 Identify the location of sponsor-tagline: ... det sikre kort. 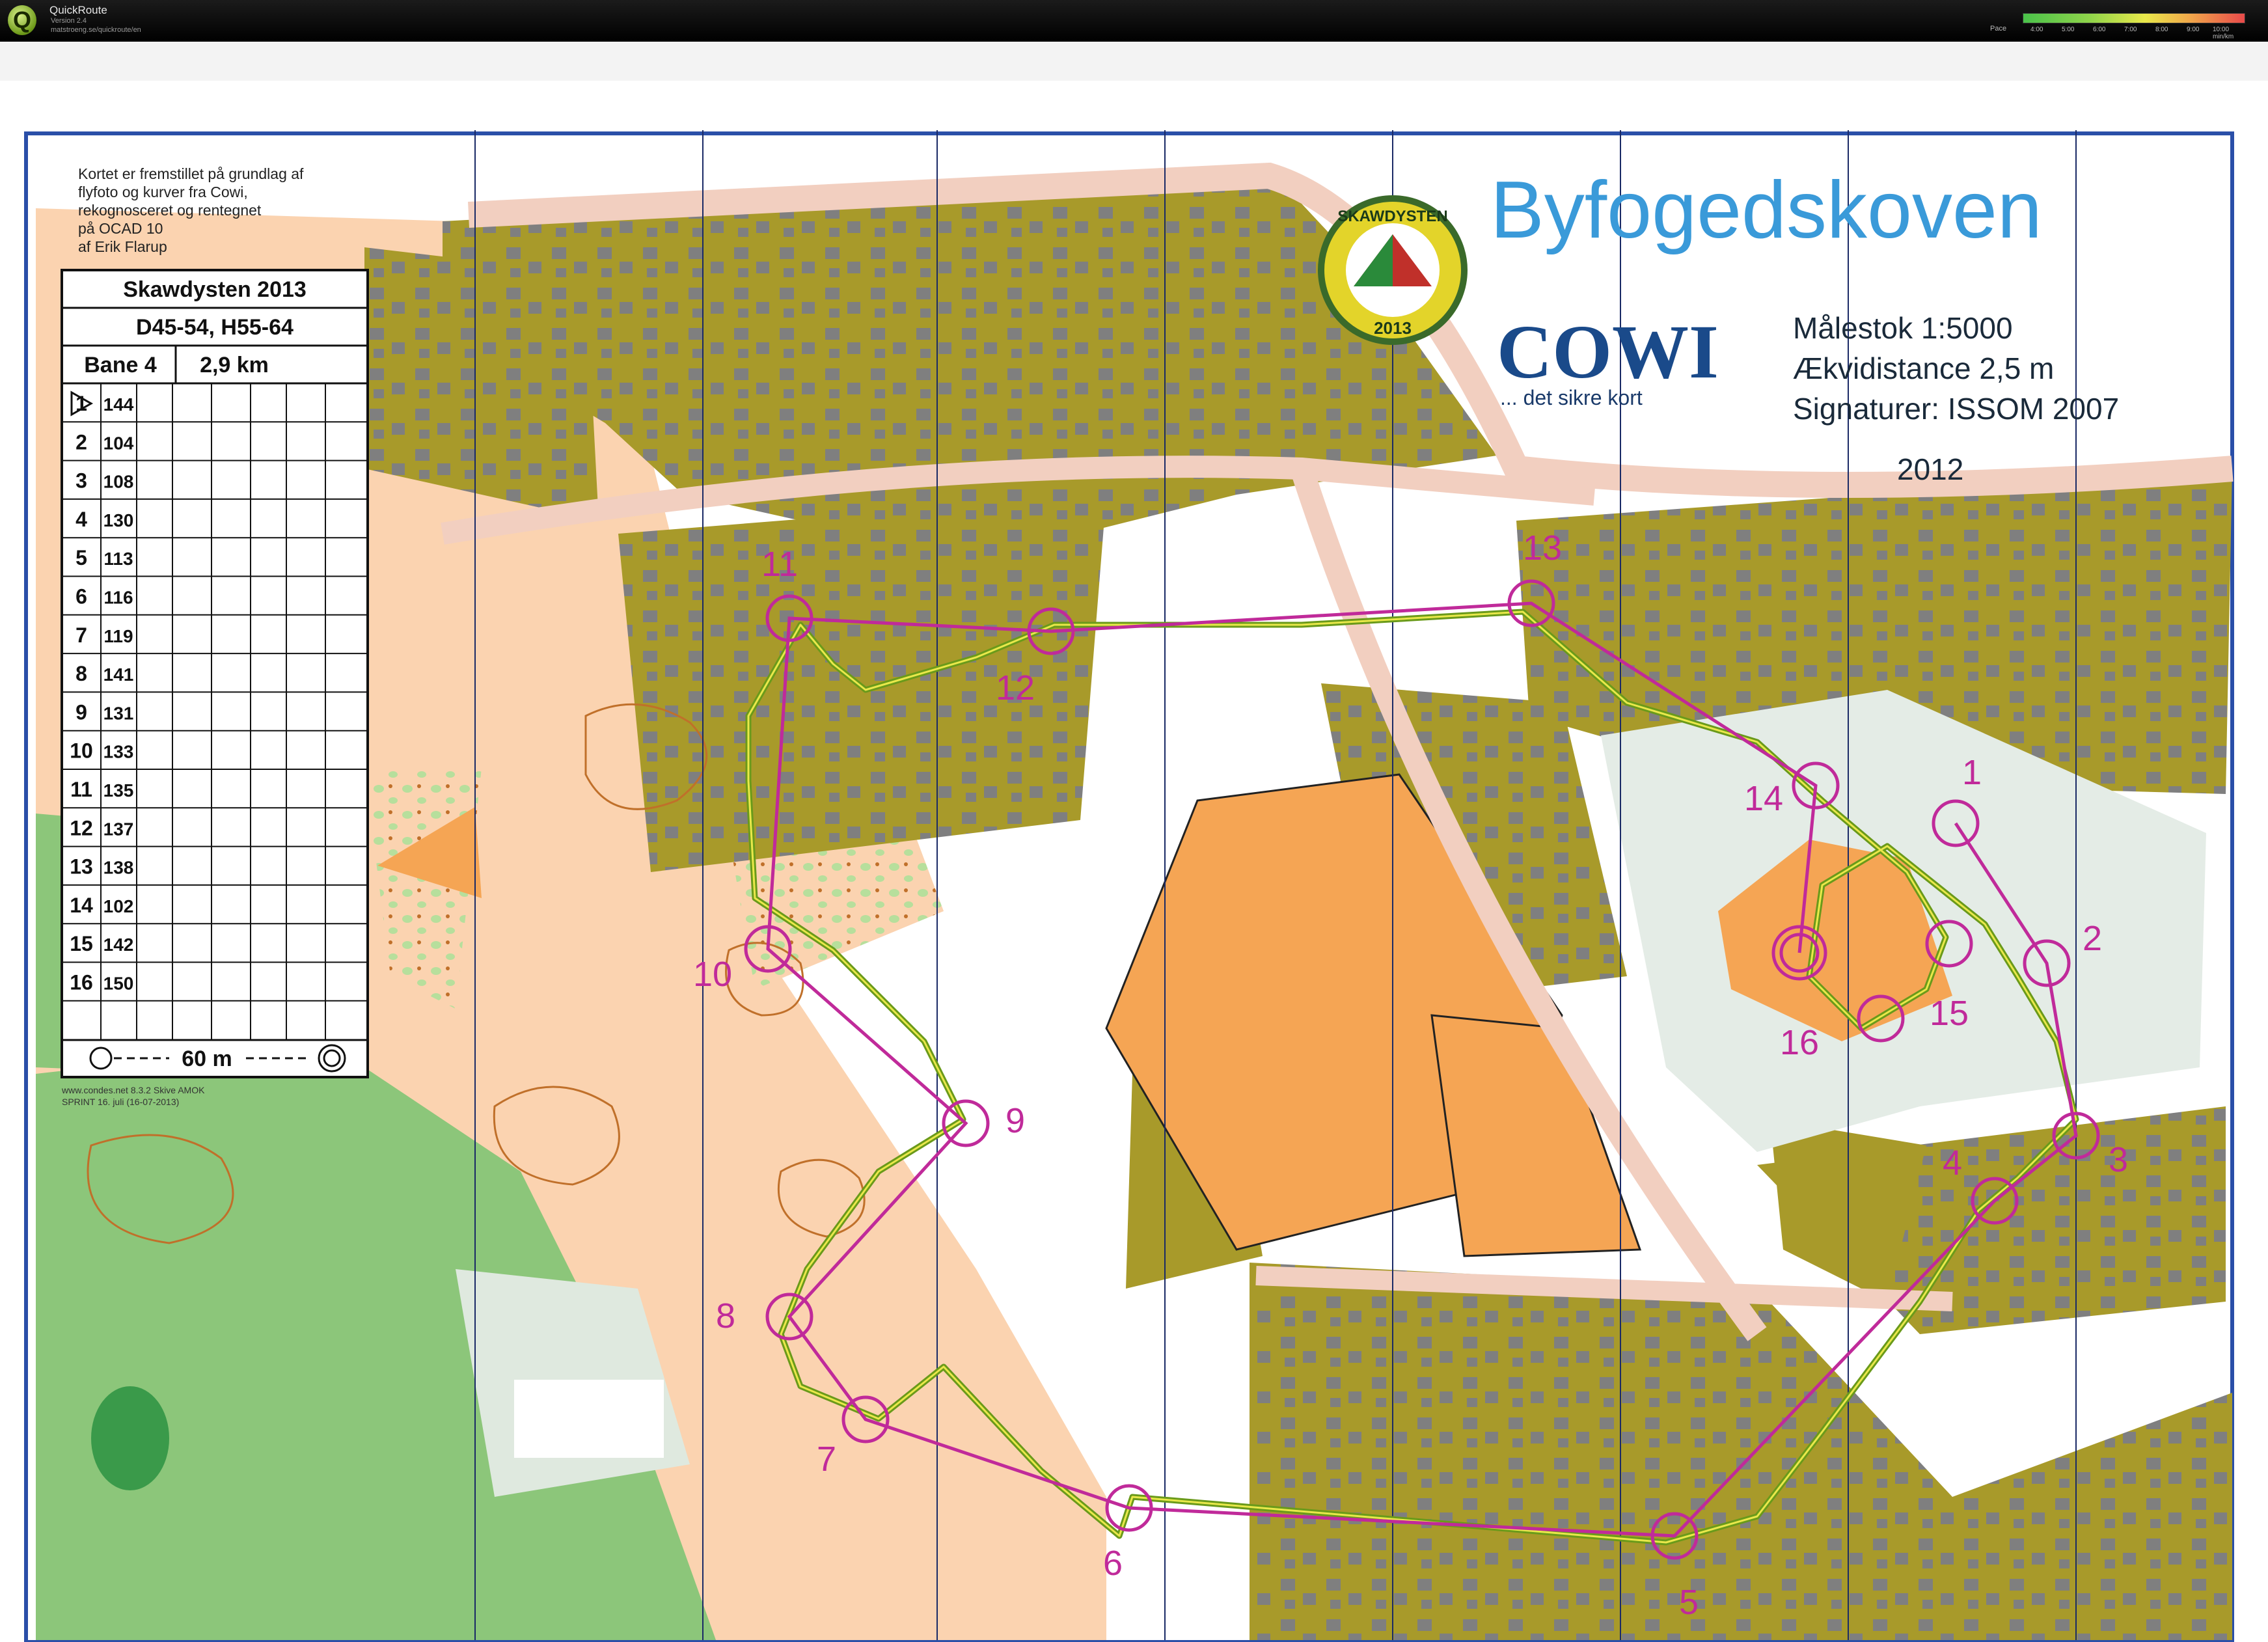
(1571, 397).